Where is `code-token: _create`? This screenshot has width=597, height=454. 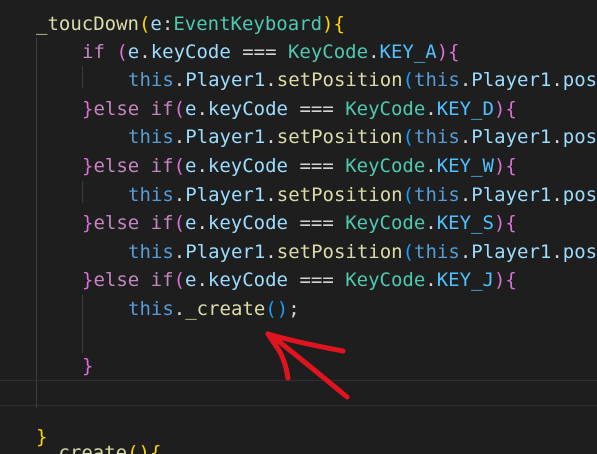 code-token: _create is located at coordinates (225, 309).